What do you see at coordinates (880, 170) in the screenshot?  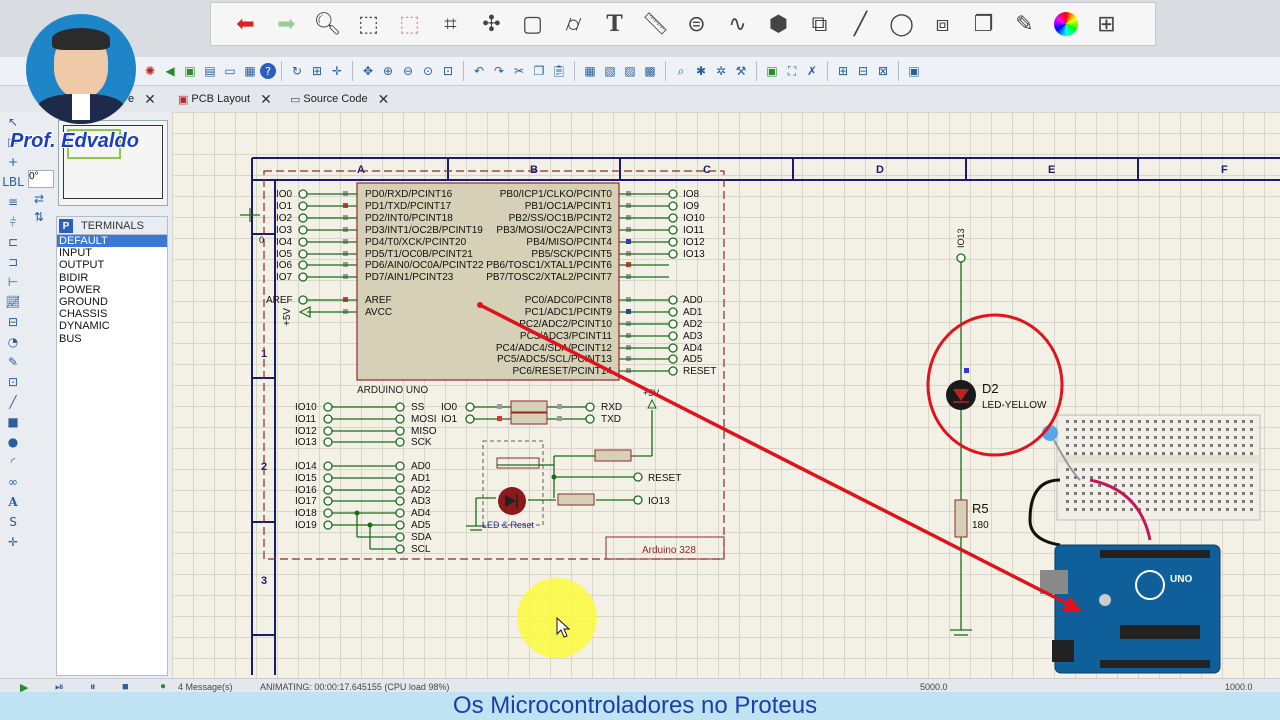 I see `column-label: D` at bounding box center [880, 170].